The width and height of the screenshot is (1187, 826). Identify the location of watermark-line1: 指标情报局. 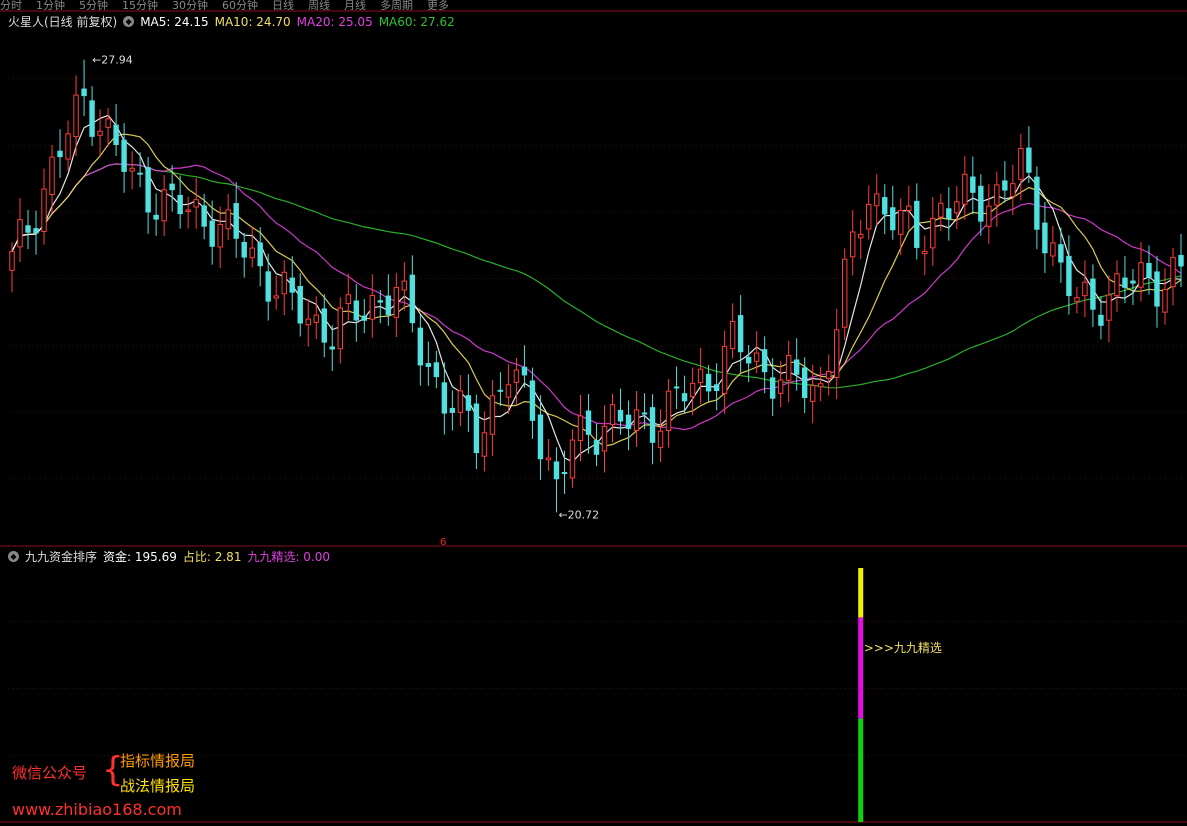
(158, 761).